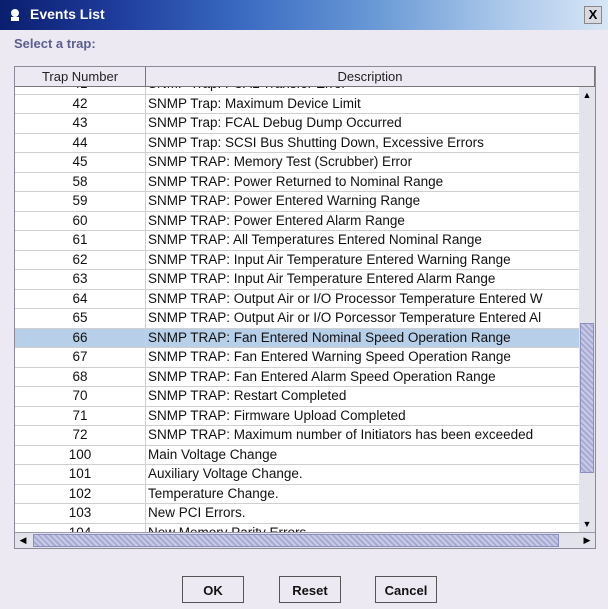 Image resolution: width=608 pixels, height=609 pixels. Describe the element at coordinates (80, 298) in the screenshot. I see `trap-number-cell: 64` at that location.